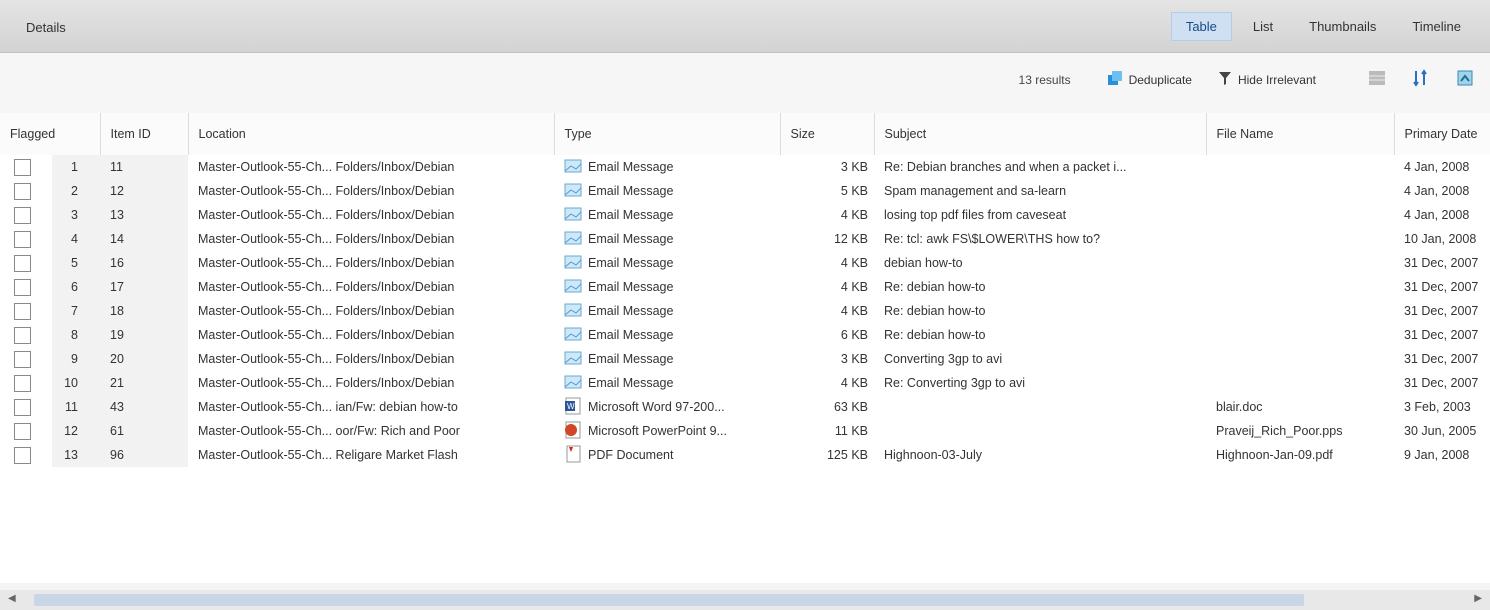 This screenshot has height=610, width=1490. What do you see at coordinates (1421, 79) in the screenshot?
I see `sort-icon` at bounding box center [1421, 79].